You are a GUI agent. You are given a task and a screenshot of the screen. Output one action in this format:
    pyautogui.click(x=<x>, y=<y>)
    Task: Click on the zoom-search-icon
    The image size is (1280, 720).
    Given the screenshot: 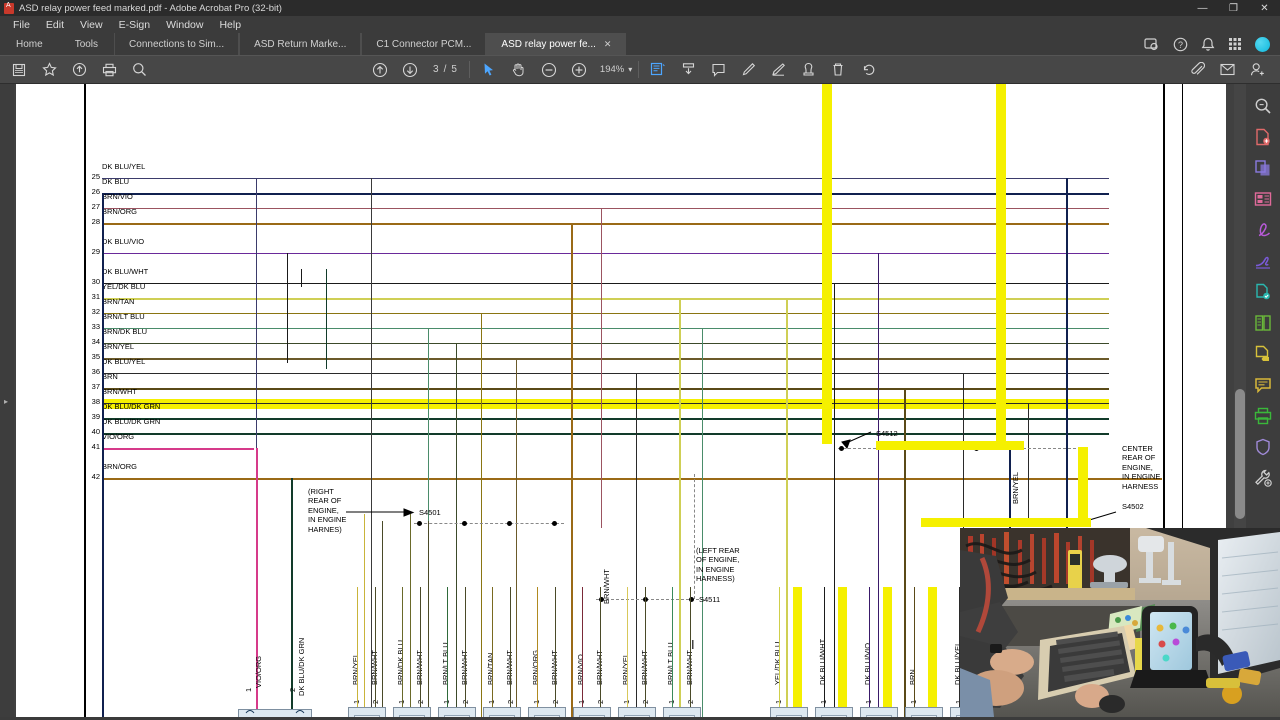 What is the action you would take?
    pyautogui.click(x=139, y=70)
    